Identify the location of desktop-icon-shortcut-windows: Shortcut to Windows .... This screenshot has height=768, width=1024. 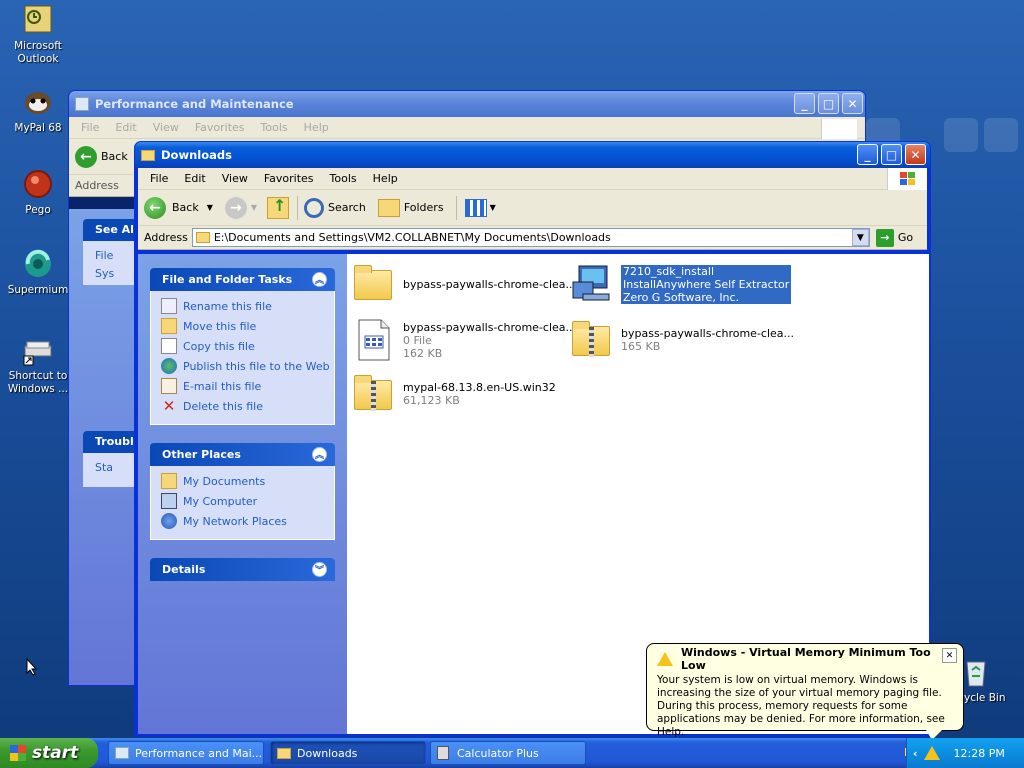
(38, 365).